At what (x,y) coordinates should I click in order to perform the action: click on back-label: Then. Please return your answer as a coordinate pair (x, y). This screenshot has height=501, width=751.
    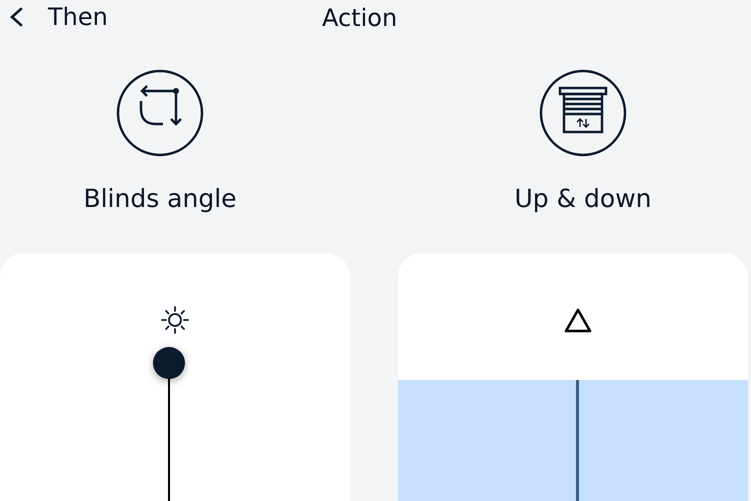
    Looking at the image, I should click on (78, 17).